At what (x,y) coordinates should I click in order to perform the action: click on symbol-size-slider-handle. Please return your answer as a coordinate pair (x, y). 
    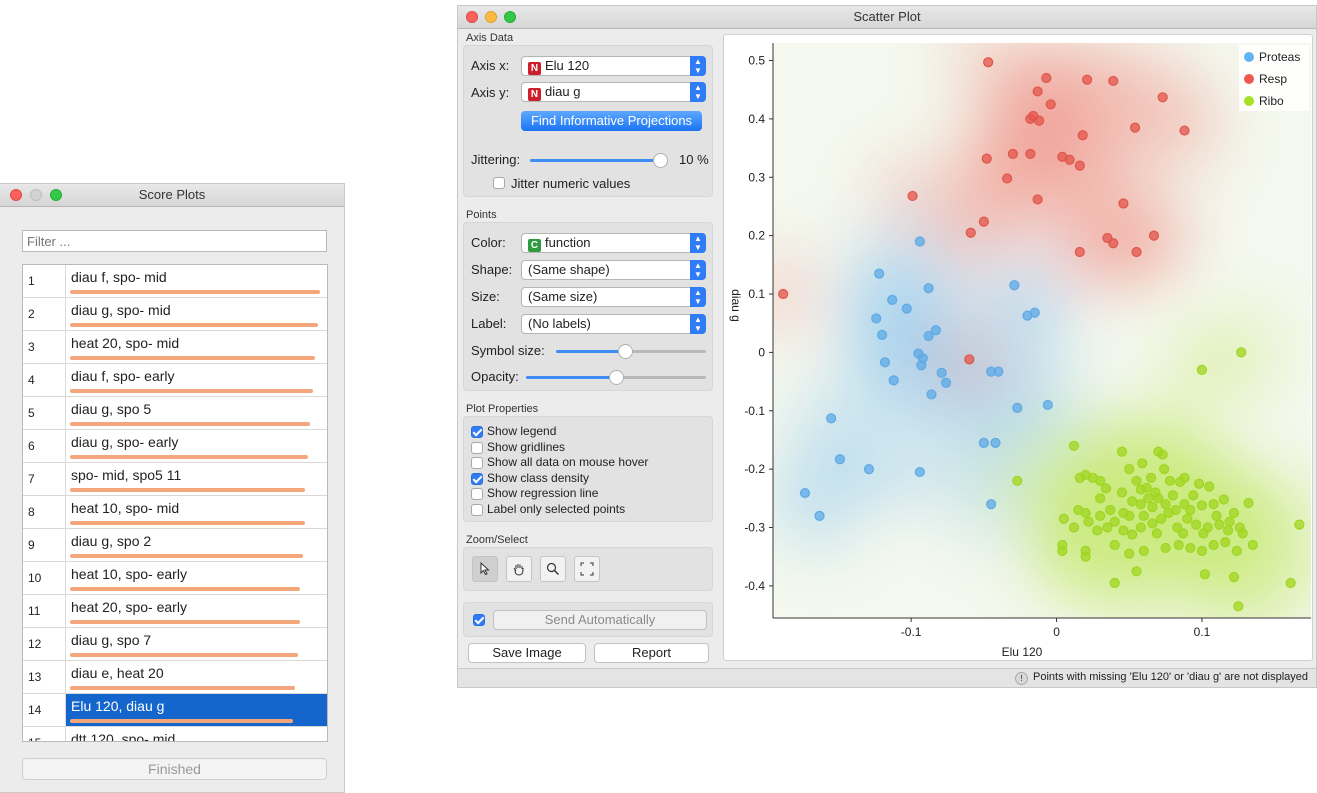
    Looking at the image, I should click on (625, 351).